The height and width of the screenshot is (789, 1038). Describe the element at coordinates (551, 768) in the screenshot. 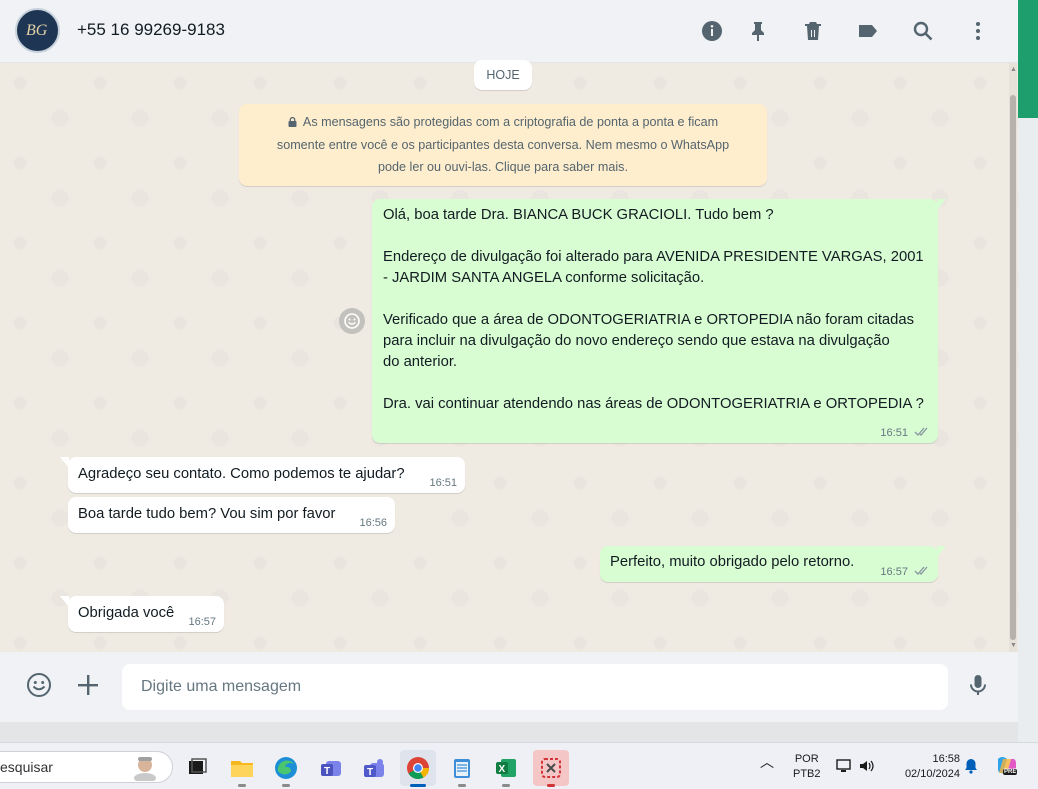

I see `snipping-tool-icon` at that location.